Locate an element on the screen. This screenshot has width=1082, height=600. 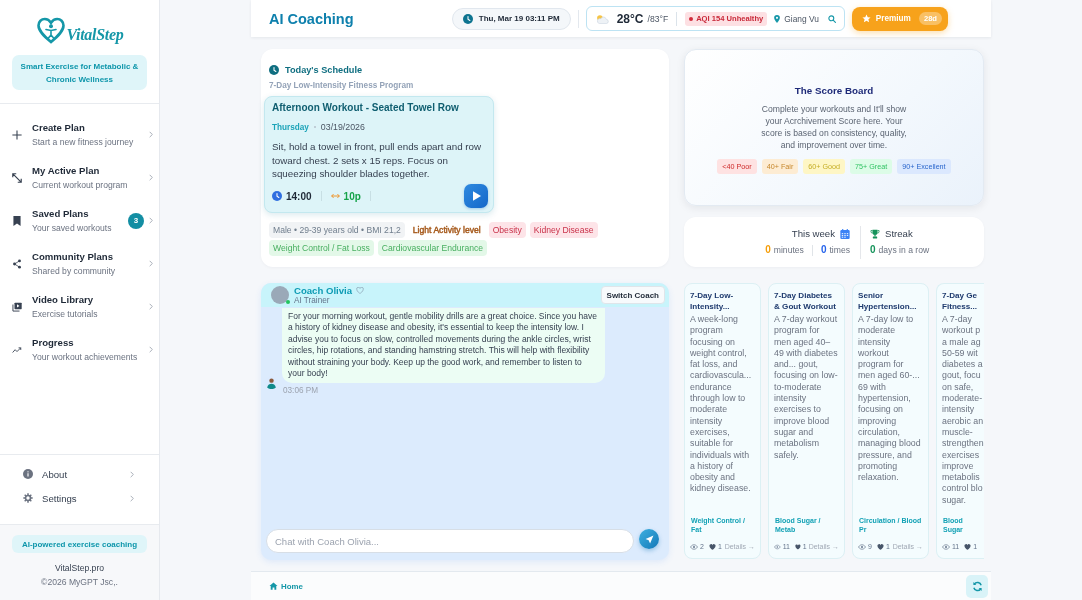
tag: Light Activity level is located at coordinates (446, 230).